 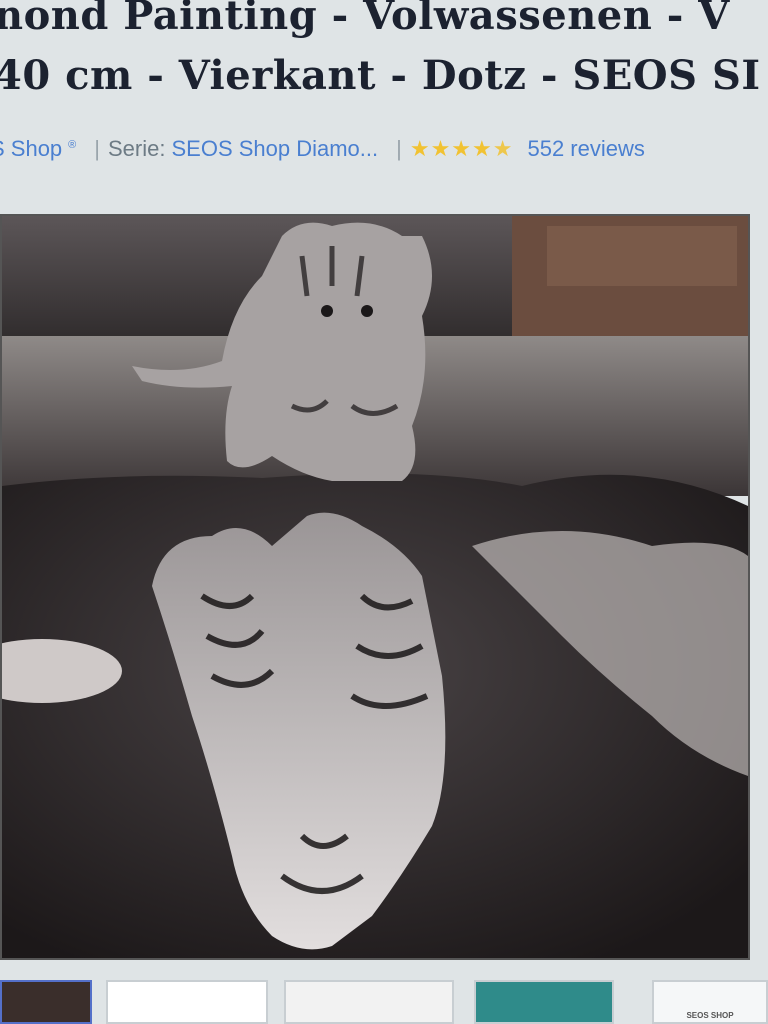 What do you see at coordinates (31, 148) in the screenshot?
I see `brand-link-text: S Shop` at bounding box center [31, 148].